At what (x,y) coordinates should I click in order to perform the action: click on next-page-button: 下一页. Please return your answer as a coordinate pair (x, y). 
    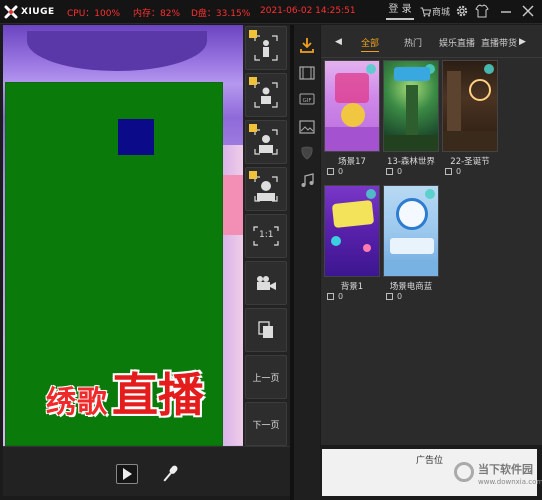
    Looking at the image, I should click on (266, 424).